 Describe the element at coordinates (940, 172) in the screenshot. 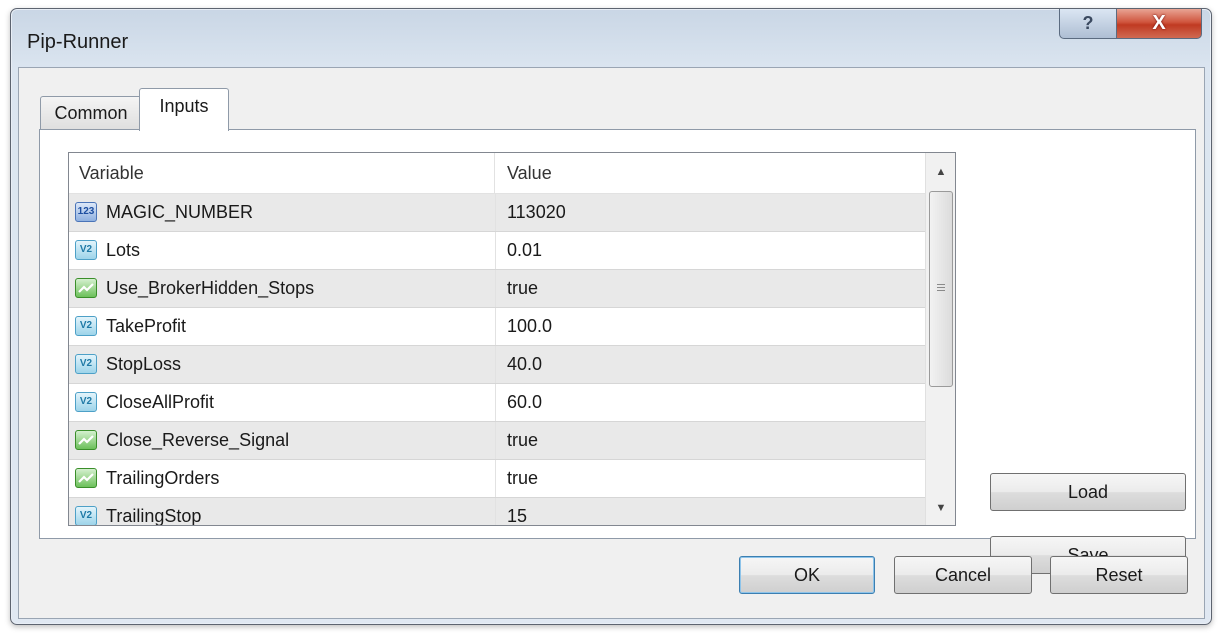

I see `scroll-up-arrow-icon: ▲` at that location.